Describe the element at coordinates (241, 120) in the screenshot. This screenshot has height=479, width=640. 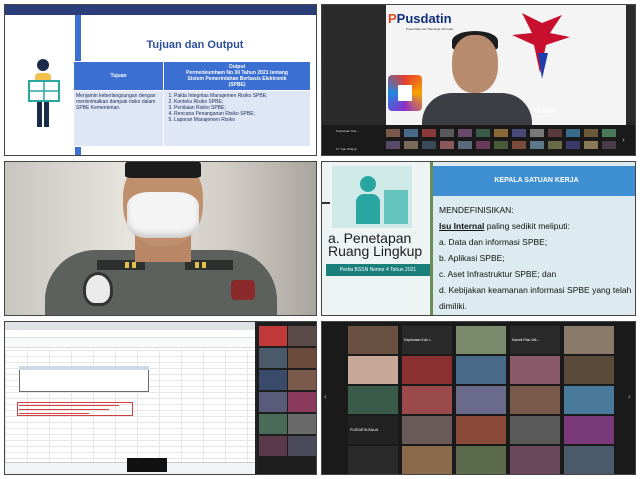
I see `output-item: Laporan Manajemen Risiko` at that location.